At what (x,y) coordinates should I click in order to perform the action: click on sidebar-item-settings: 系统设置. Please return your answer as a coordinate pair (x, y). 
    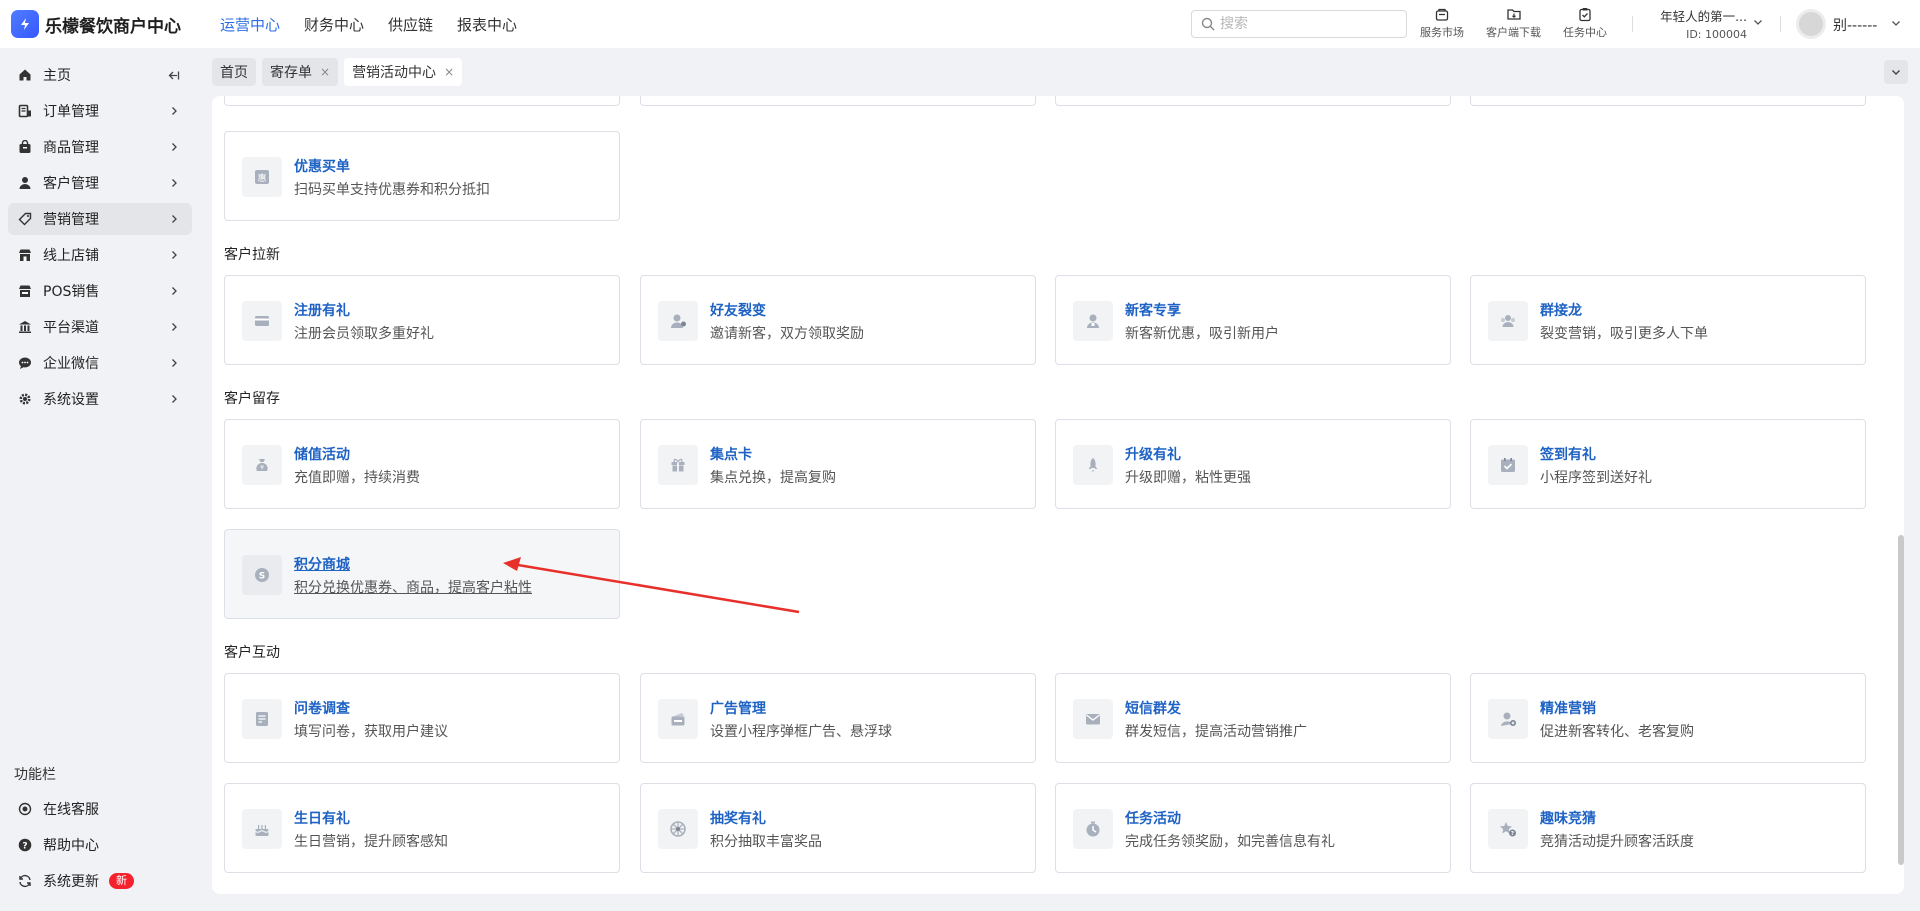
    Looking at the image, I should click on (100, 399).